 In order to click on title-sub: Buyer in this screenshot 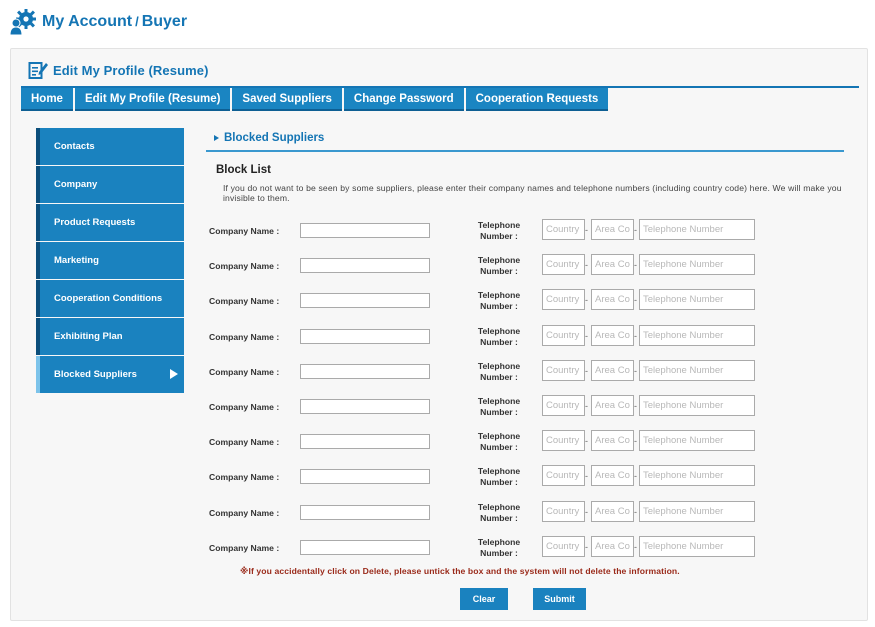, I will do `click(164, 21)`.